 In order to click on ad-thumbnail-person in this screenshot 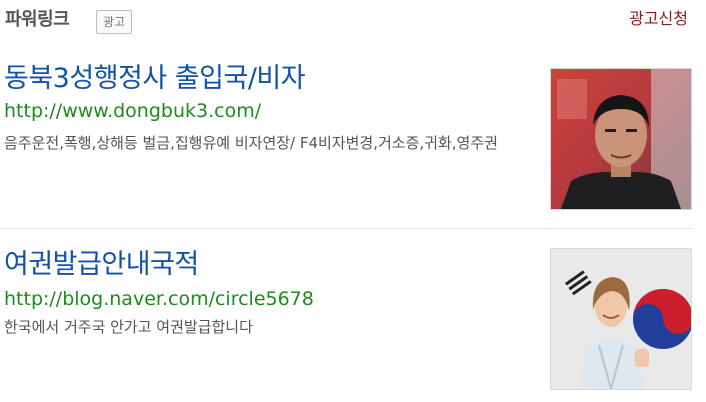, I will do `click(621, 139)`.